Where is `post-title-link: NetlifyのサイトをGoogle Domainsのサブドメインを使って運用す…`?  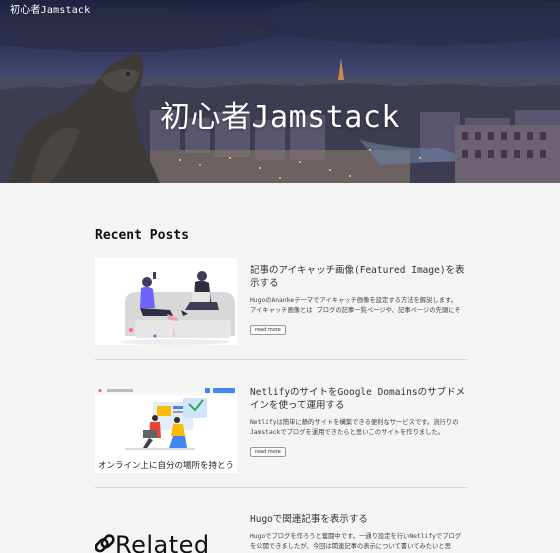 post-title-link: NetlifyのサイトをGoogle Domainsのサブドメインを使って運用す… is located at coordinates (358, 399).